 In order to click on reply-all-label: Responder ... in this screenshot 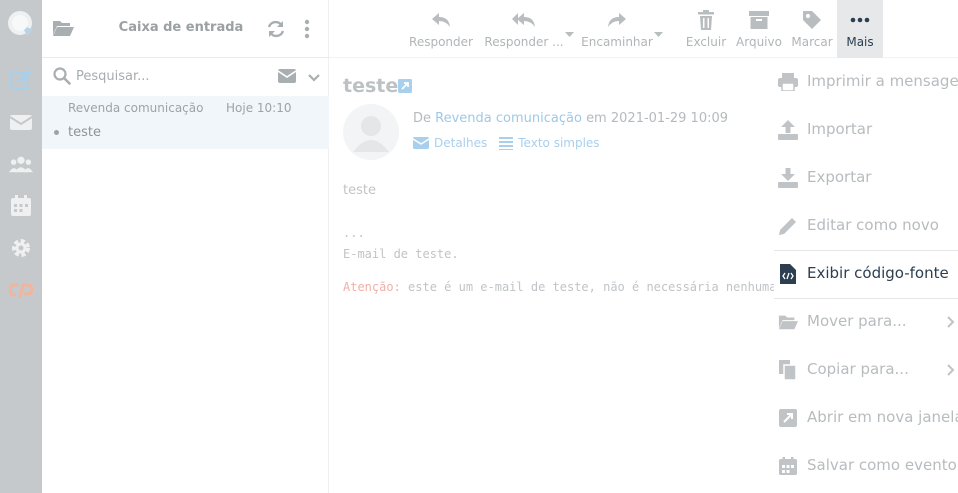, I will do `click(524, 42)`.